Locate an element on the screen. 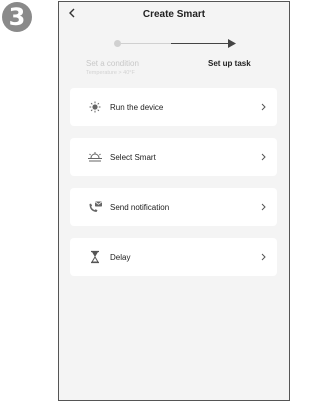  task-label: Select Smart is located at coordinates (133, 157).